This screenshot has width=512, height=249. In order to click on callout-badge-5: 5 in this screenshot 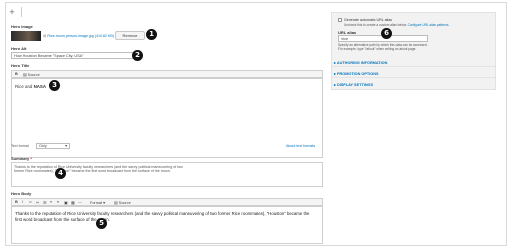, I will do `click(101, 223)`.